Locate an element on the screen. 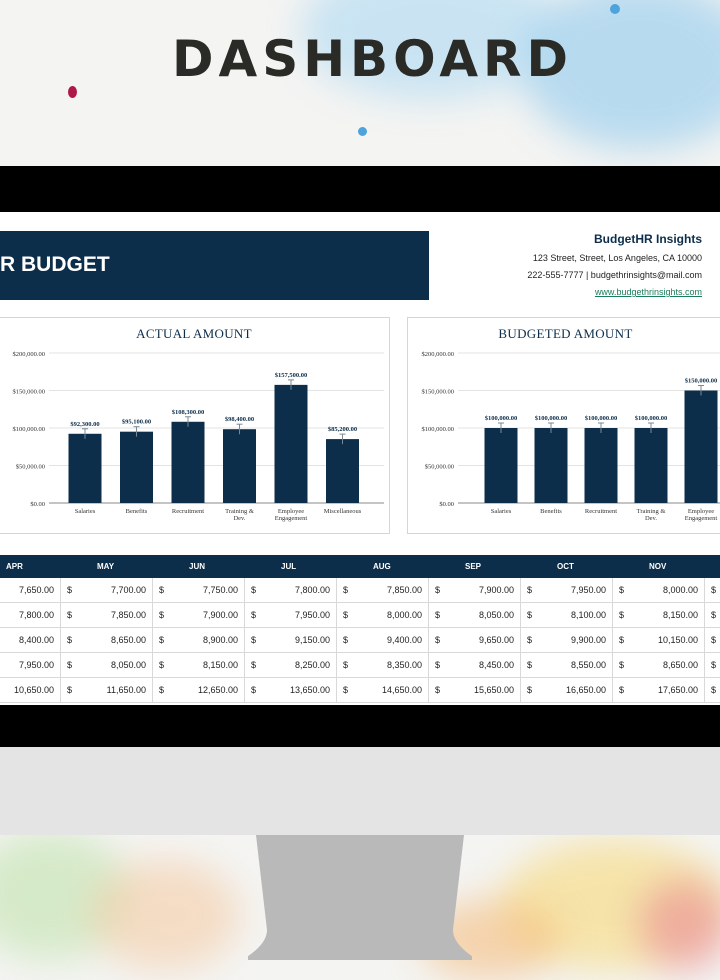 The width and height of the screenshot is (720, 980). title-bar: R BUDGET is located at coordinates (214, 265).